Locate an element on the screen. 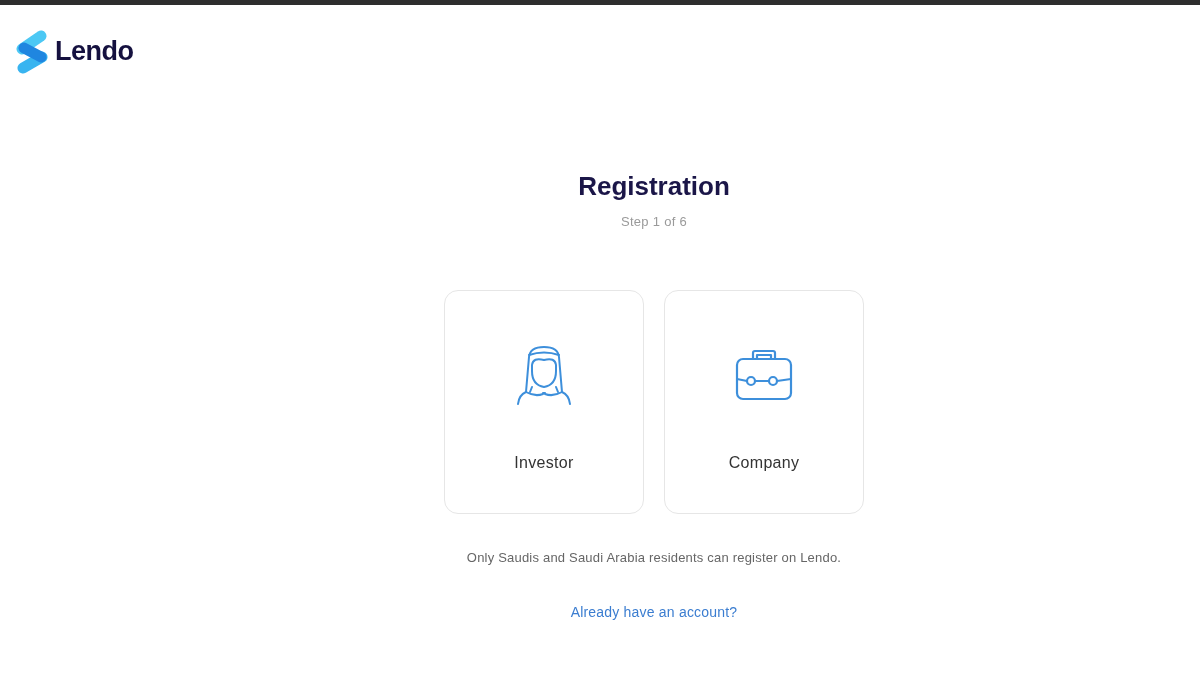  account-type-option: Investor is located at coordinates (544, 402).